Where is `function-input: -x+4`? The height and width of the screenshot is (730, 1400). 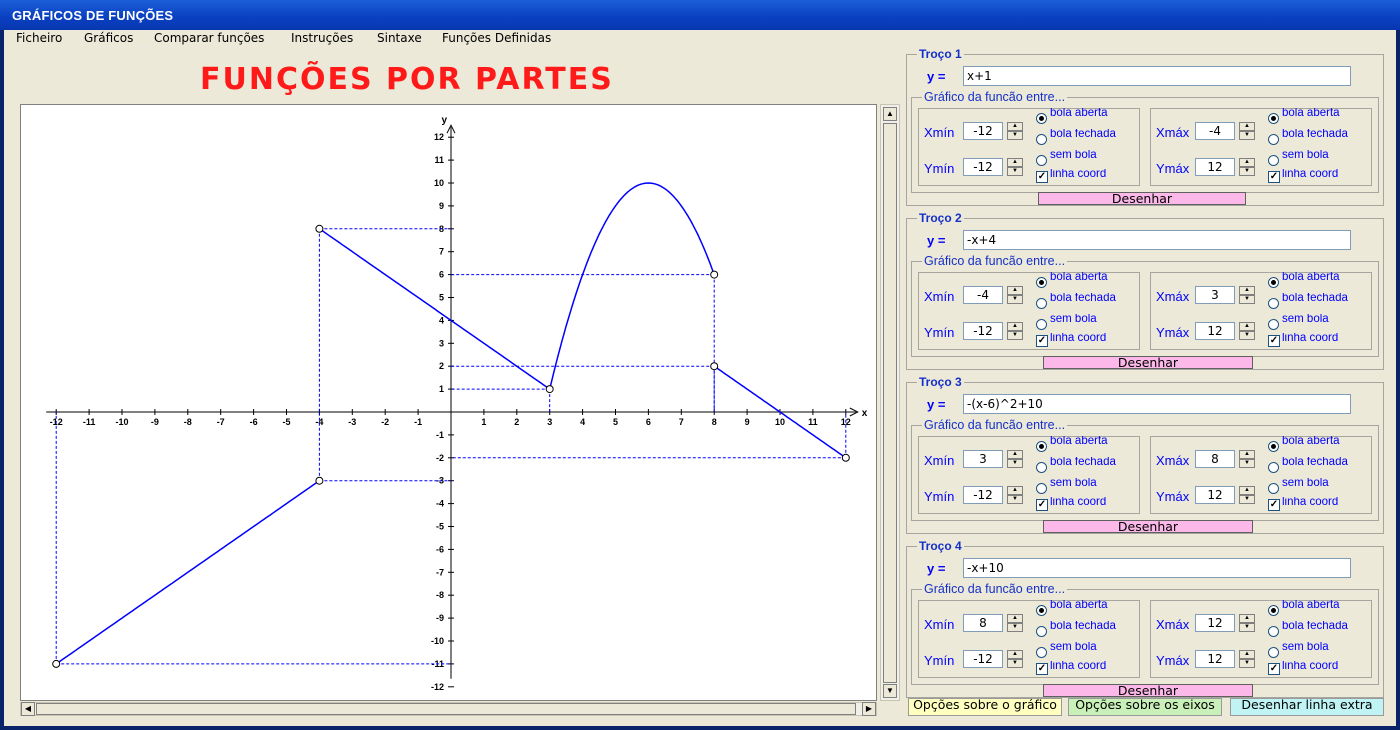 function-input: -x+4 is located at coordinates (1157, 240).